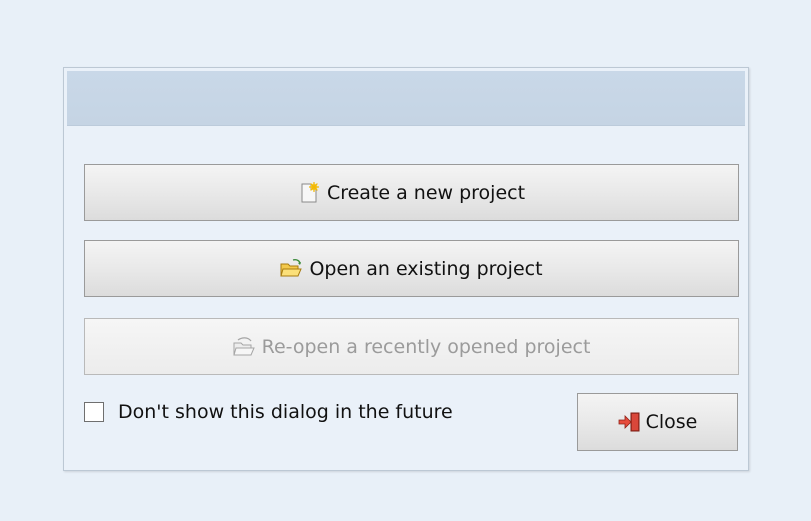 This screenshot has width=811, height=521. Describe the element at coordinates (291, 269) in the screenshot. I see `folder-open-icon` at that location.